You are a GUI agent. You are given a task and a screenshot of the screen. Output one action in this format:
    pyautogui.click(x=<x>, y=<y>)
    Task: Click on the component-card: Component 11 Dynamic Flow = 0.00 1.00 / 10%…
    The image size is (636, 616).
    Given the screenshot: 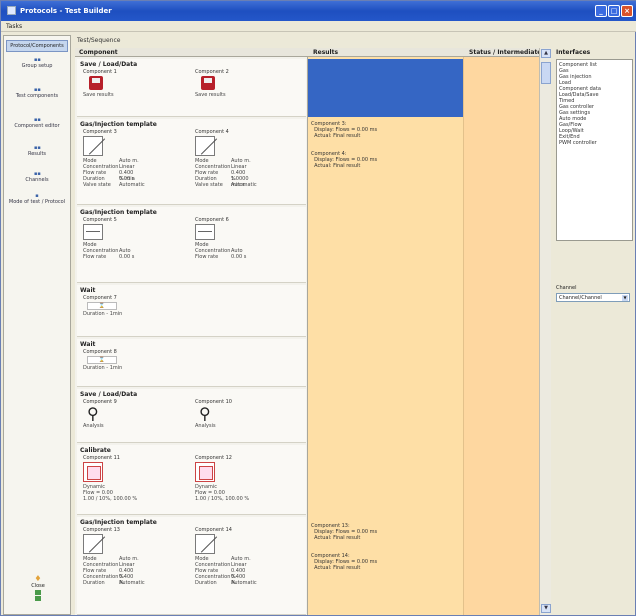 What is the action you would take?
    pyautogui.click(x=111, y=478)
    